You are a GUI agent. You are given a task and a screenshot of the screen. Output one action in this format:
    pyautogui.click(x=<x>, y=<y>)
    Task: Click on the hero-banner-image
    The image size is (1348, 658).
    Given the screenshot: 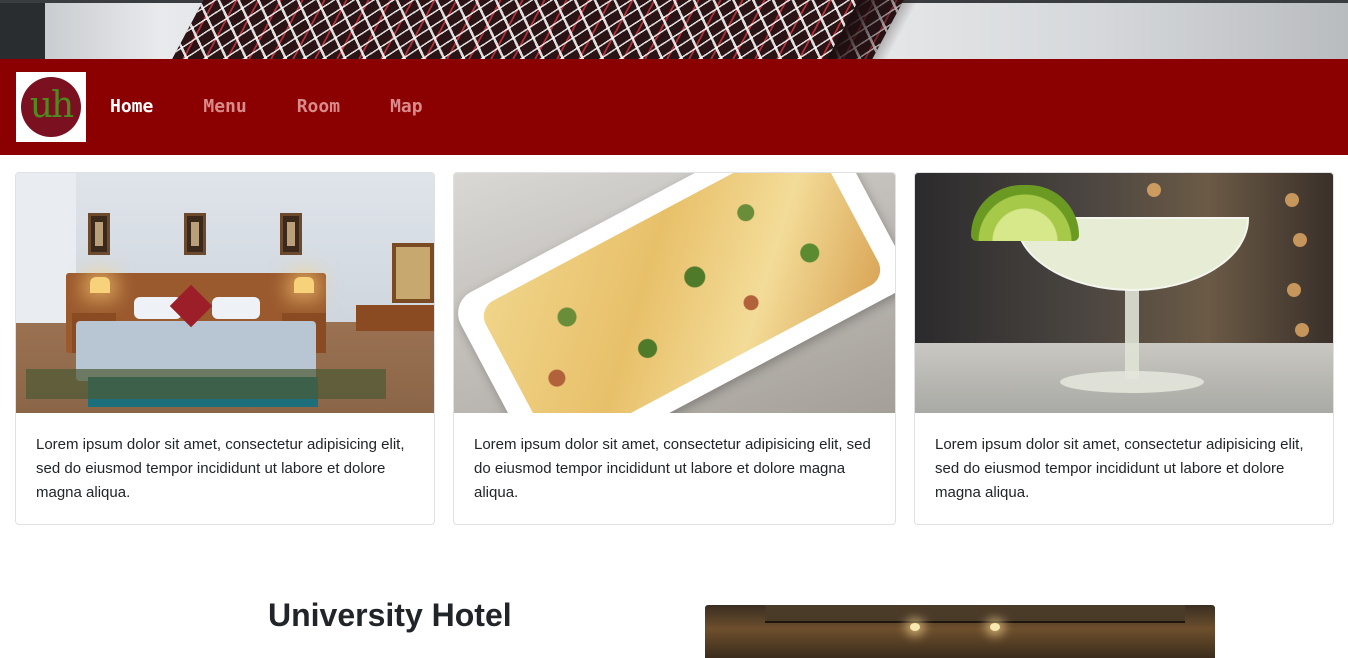 What is the action you would take?
    pyautogui.click(x=674, y=29)
    